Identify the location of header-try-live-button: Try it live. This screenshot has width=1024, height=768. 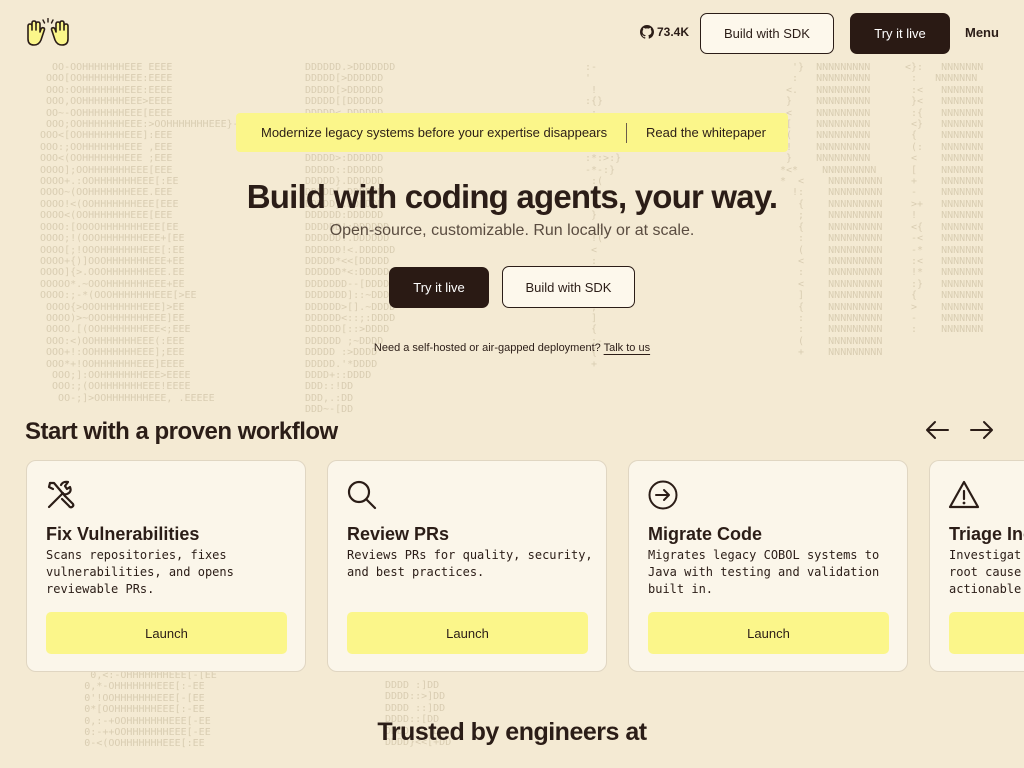
(900, 33).